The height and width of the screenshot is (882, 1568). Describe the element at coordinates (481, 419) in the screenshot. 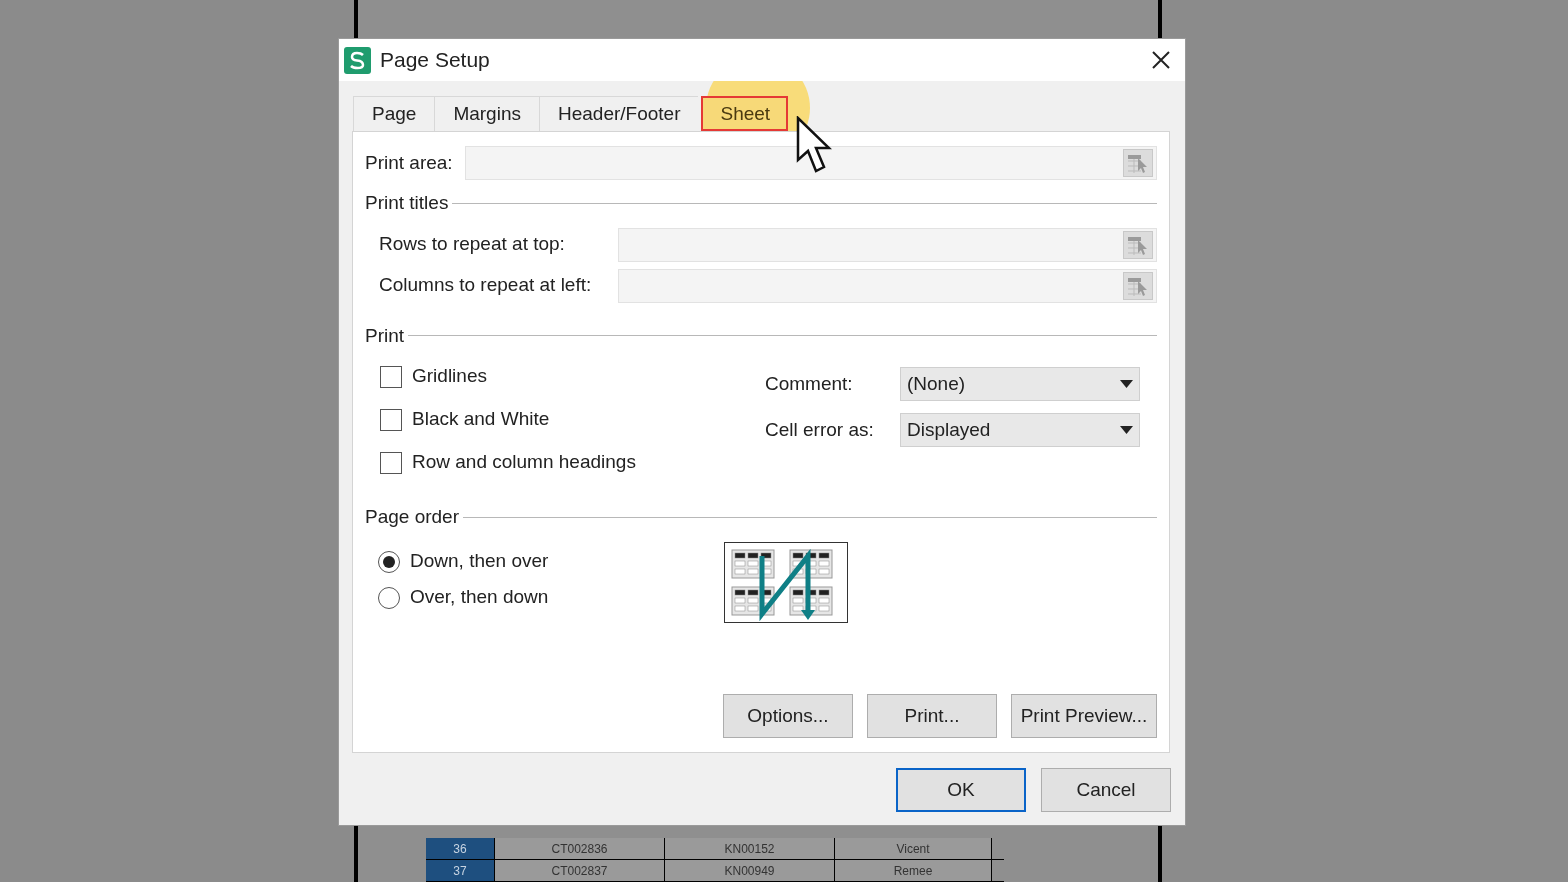

I see `checkbox-label: Black and White` at that location.